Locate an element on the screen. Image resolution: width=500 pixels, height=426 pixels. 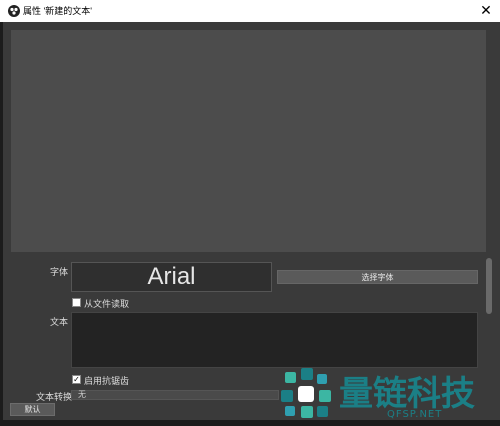
scrollbar-thumb is located at coordinates (489, 286).